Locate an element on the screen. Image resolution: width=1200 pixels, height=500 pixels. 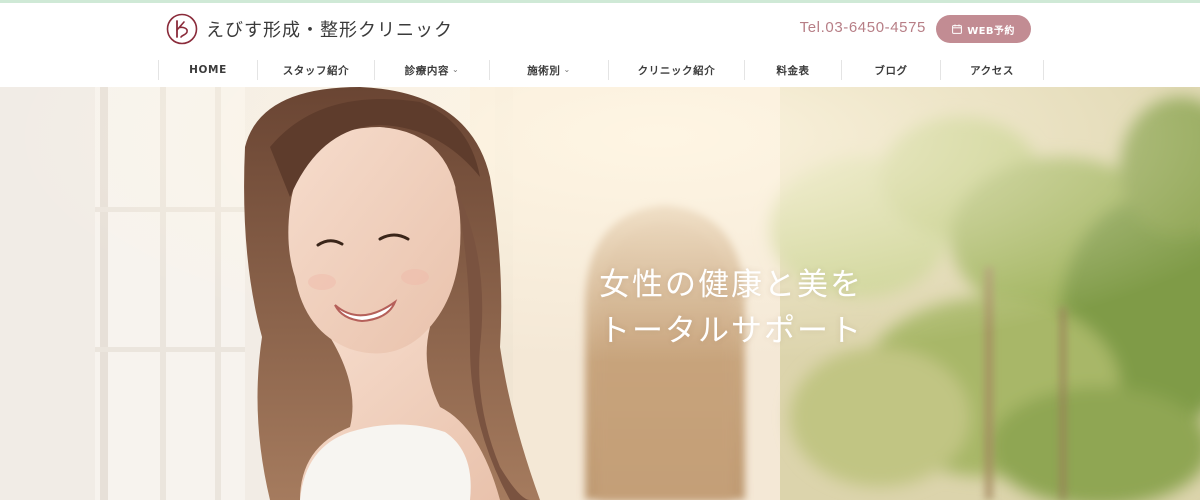
nav-item-procedures: 施術別 ⌄ is located at coordinates (548, 70).